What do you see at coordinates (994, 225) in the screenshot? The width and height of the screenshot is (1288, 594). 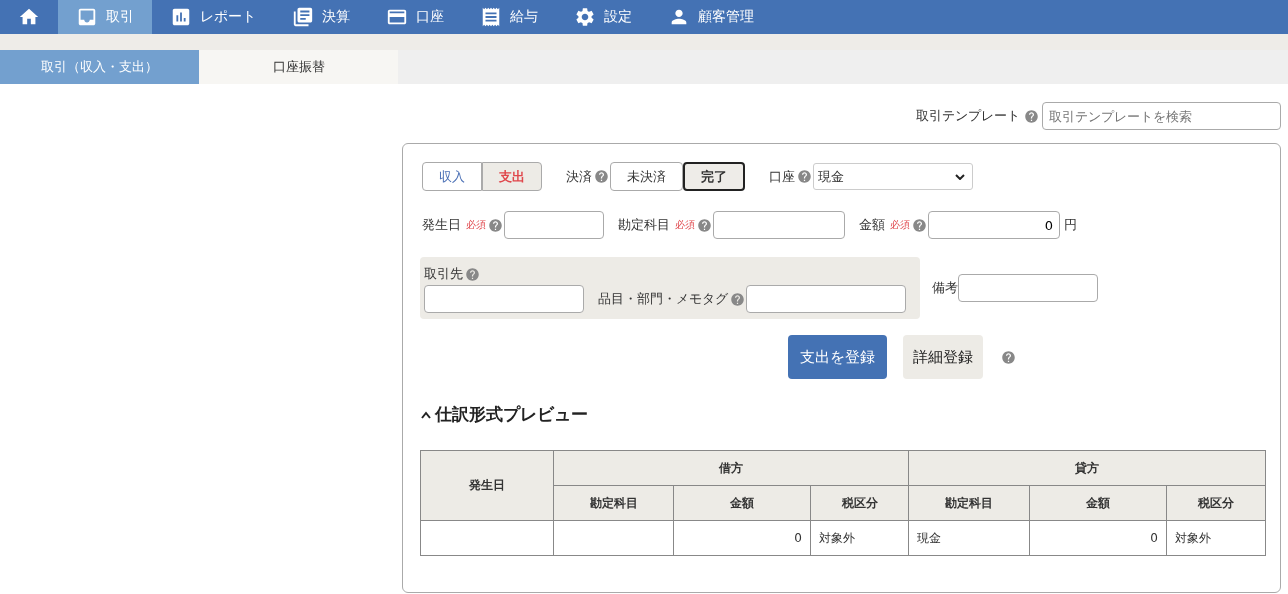 I see `input-field: 0` at bounding box center [994, 225].